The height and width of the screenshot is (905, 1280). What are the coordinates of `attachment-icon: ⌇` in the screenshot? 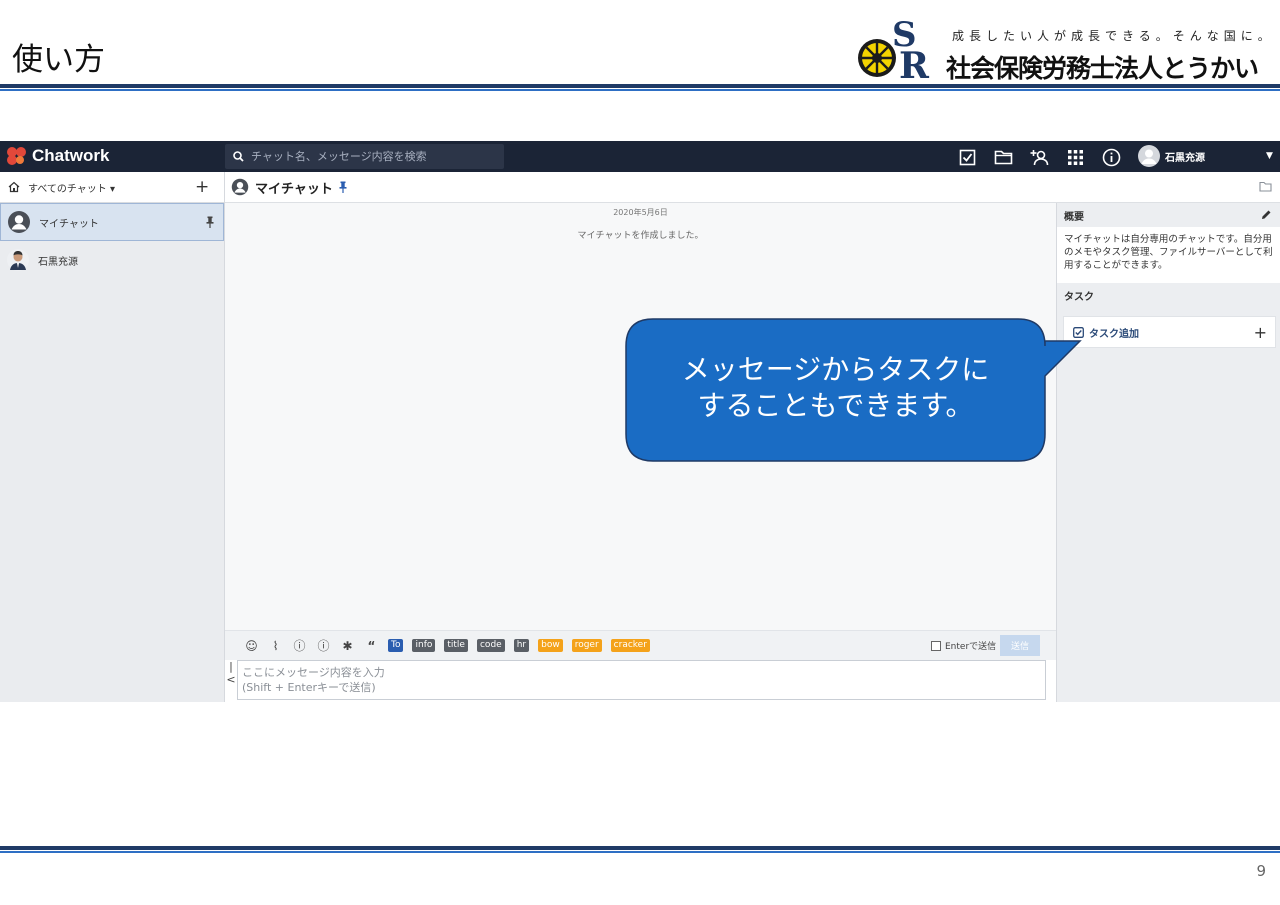 It's located at (275, 646).